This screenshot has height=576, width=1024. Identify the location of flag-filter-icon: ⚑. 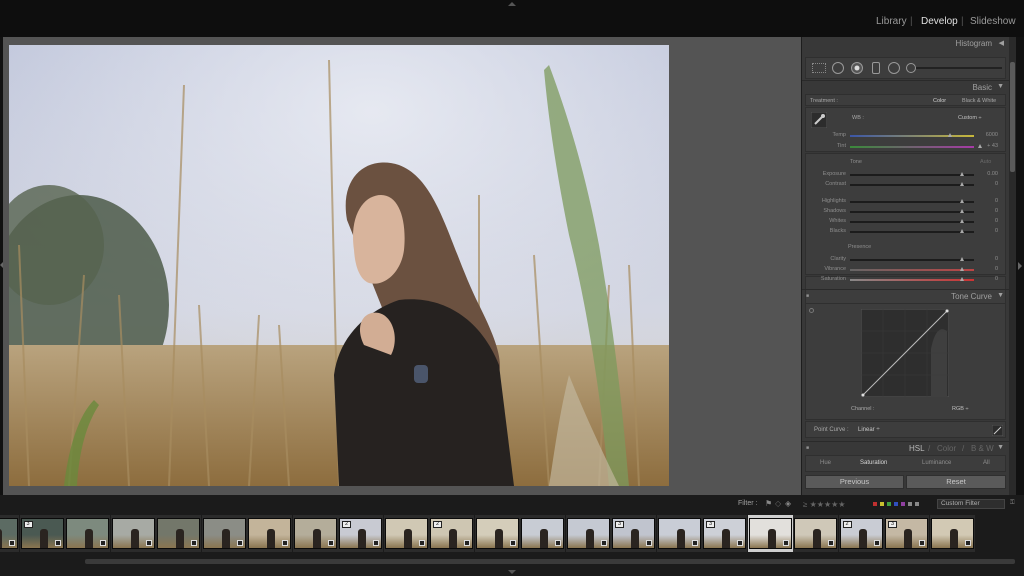
(768, 503).